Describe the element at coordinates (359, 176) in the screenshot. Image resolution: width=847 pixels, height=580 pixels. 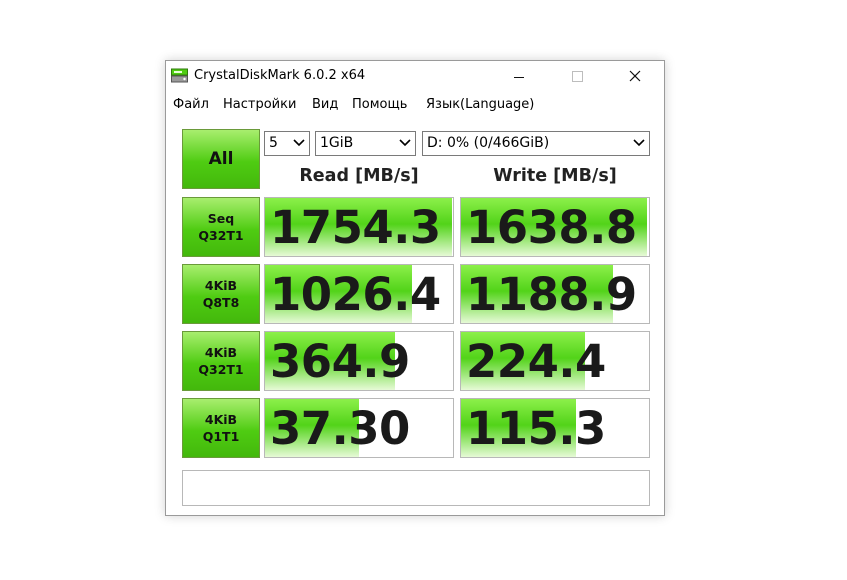
I see `read-column-header: Read [MB/s]` at that location.